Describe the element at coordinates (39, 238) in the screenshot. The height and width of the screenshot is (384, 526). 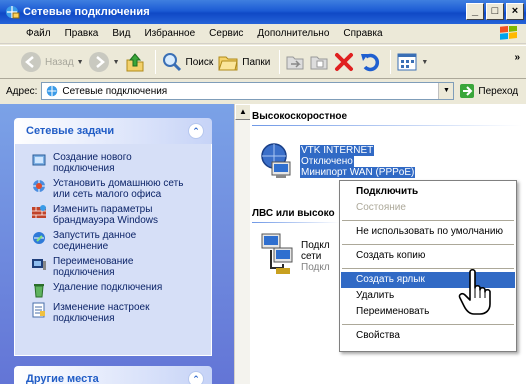
I see `connect-icon` at that location.